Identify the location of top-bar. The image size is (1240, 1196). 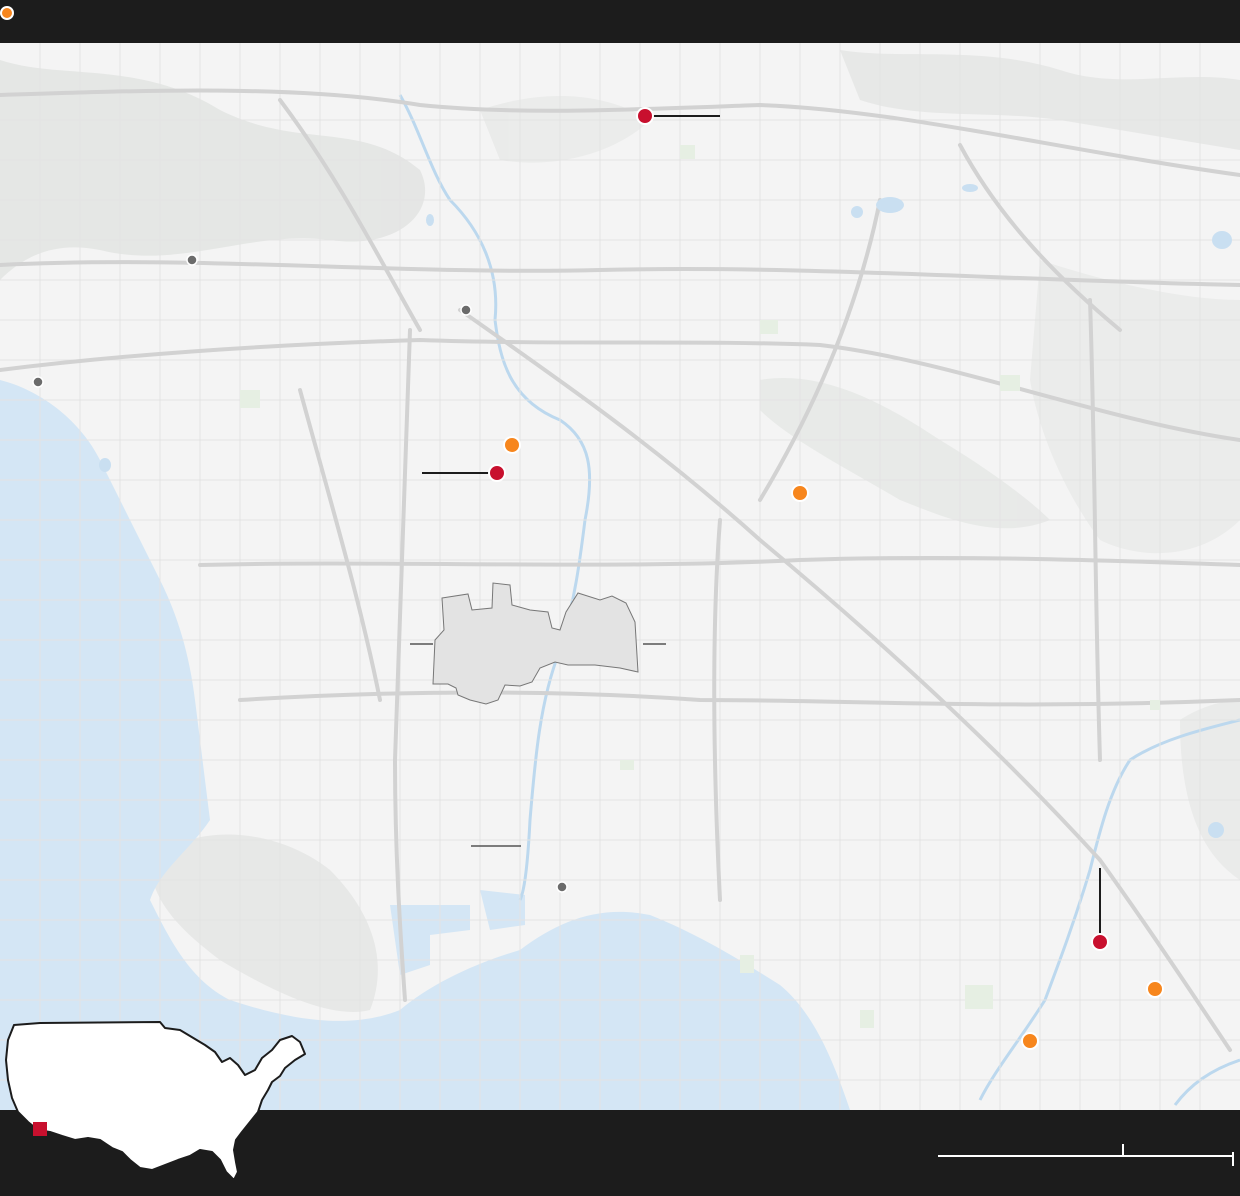
(620, 21).